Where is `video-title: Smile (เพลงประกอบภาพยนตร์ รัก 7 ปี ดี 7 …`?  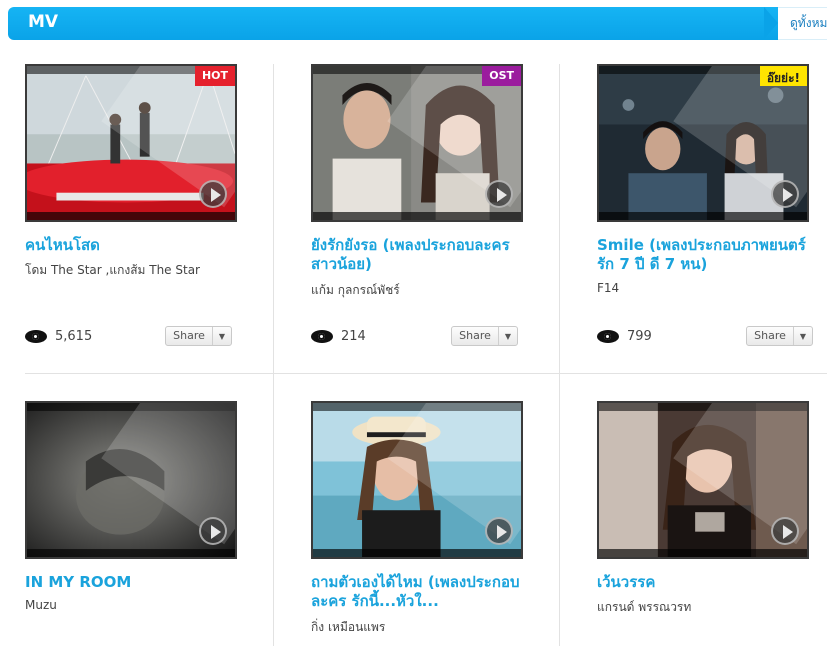 video-title: Smile (เพลงประกอบภาพยนตร์ รัก 7 ปี ดี 7 … is located at coordinates (702, 255).